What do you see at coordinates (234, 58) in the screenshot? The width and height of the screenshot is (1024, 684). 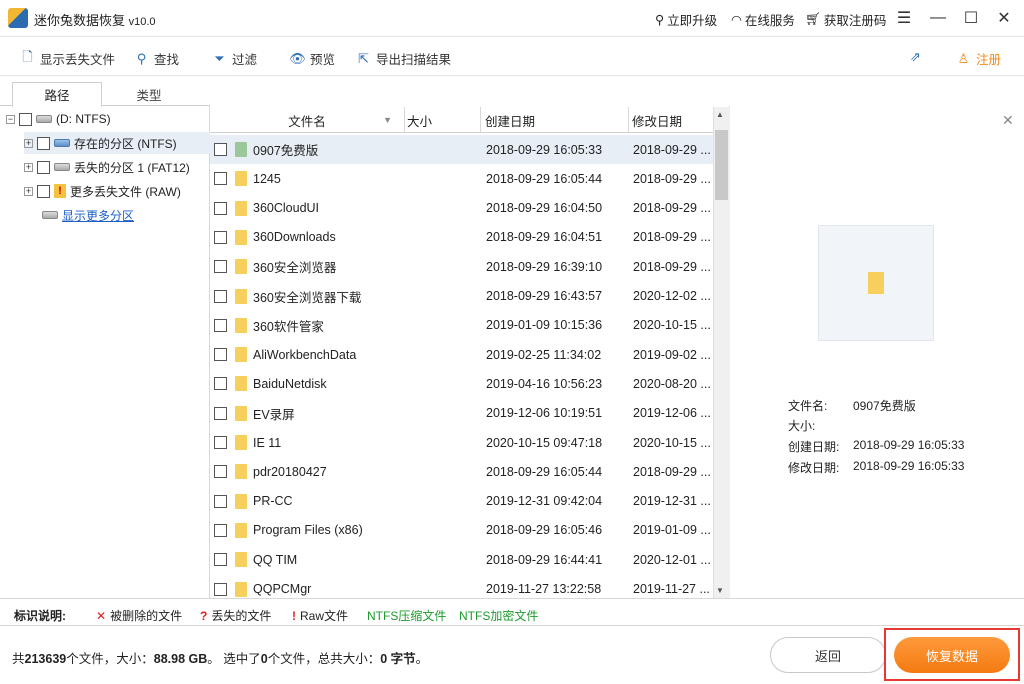 I see `filter-button: ⏷ 过滤` at bounding box center [234, 58].